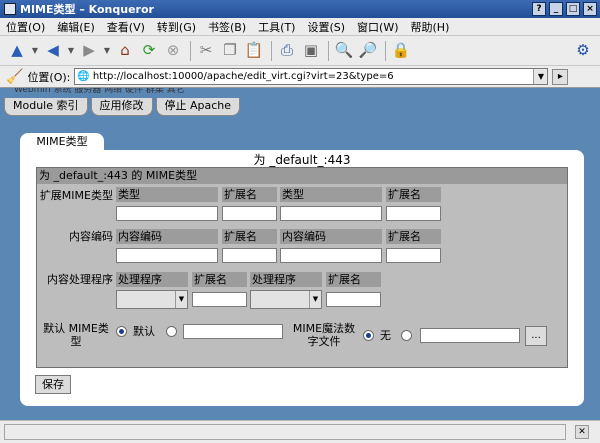  What do you see at coordinates (302, 160) in the screenshot?
I see `page-heading: 为 _default_:443` at bounding box center [302, 160].